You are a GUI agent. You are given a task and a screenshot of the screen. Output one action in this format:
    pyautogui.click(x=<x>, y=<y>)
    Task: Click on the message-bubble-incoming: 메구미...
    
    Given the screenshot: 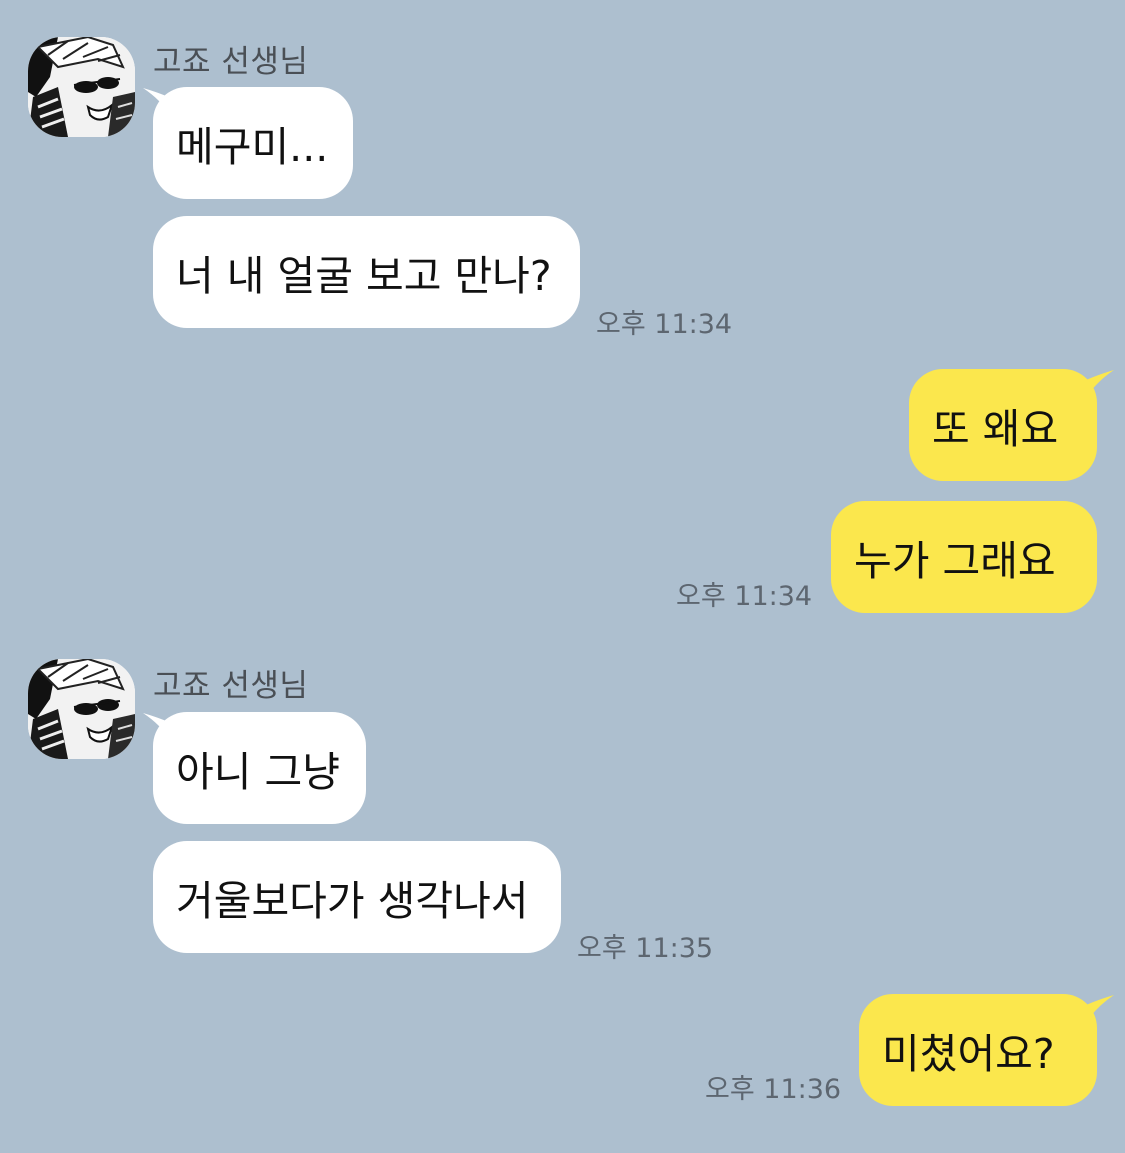 What is the action you would take?
    pyautogui.click(x=253, y=143)
    